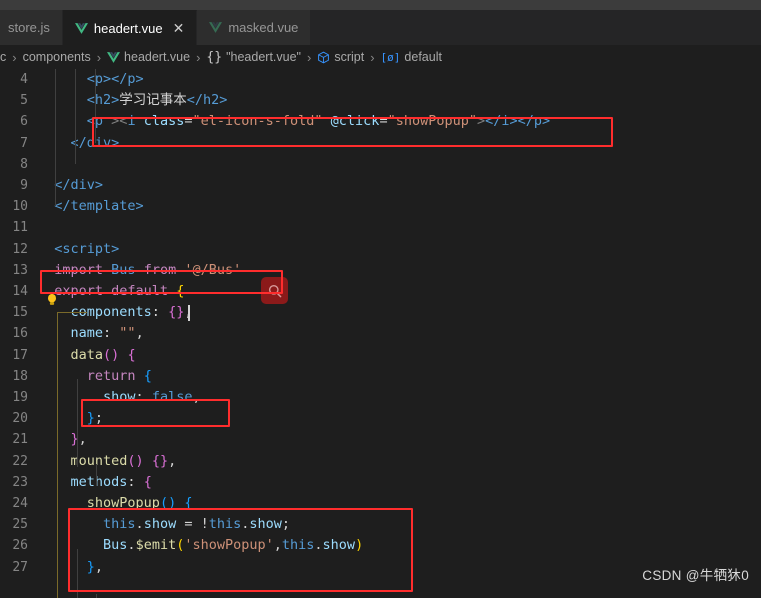 The height and width of the screenshot is (598, 761). I want to click on line-number: 20, so click(20, 419).